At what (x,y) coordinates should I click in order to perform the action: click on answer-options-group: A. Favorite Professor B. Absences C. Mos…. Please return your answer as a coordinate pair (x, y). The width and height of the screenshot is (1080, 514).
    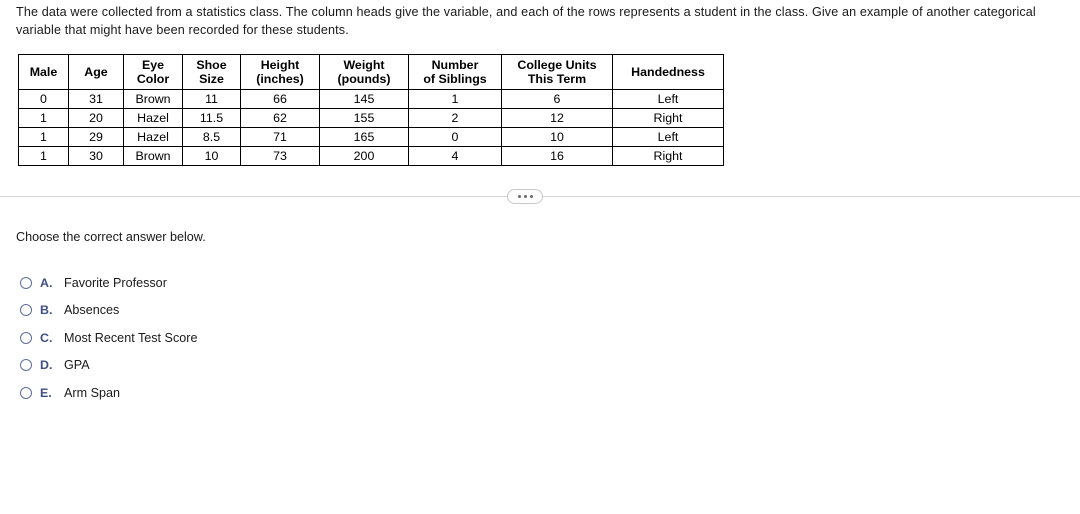
    Looking at the image, I should click on (108, 338).